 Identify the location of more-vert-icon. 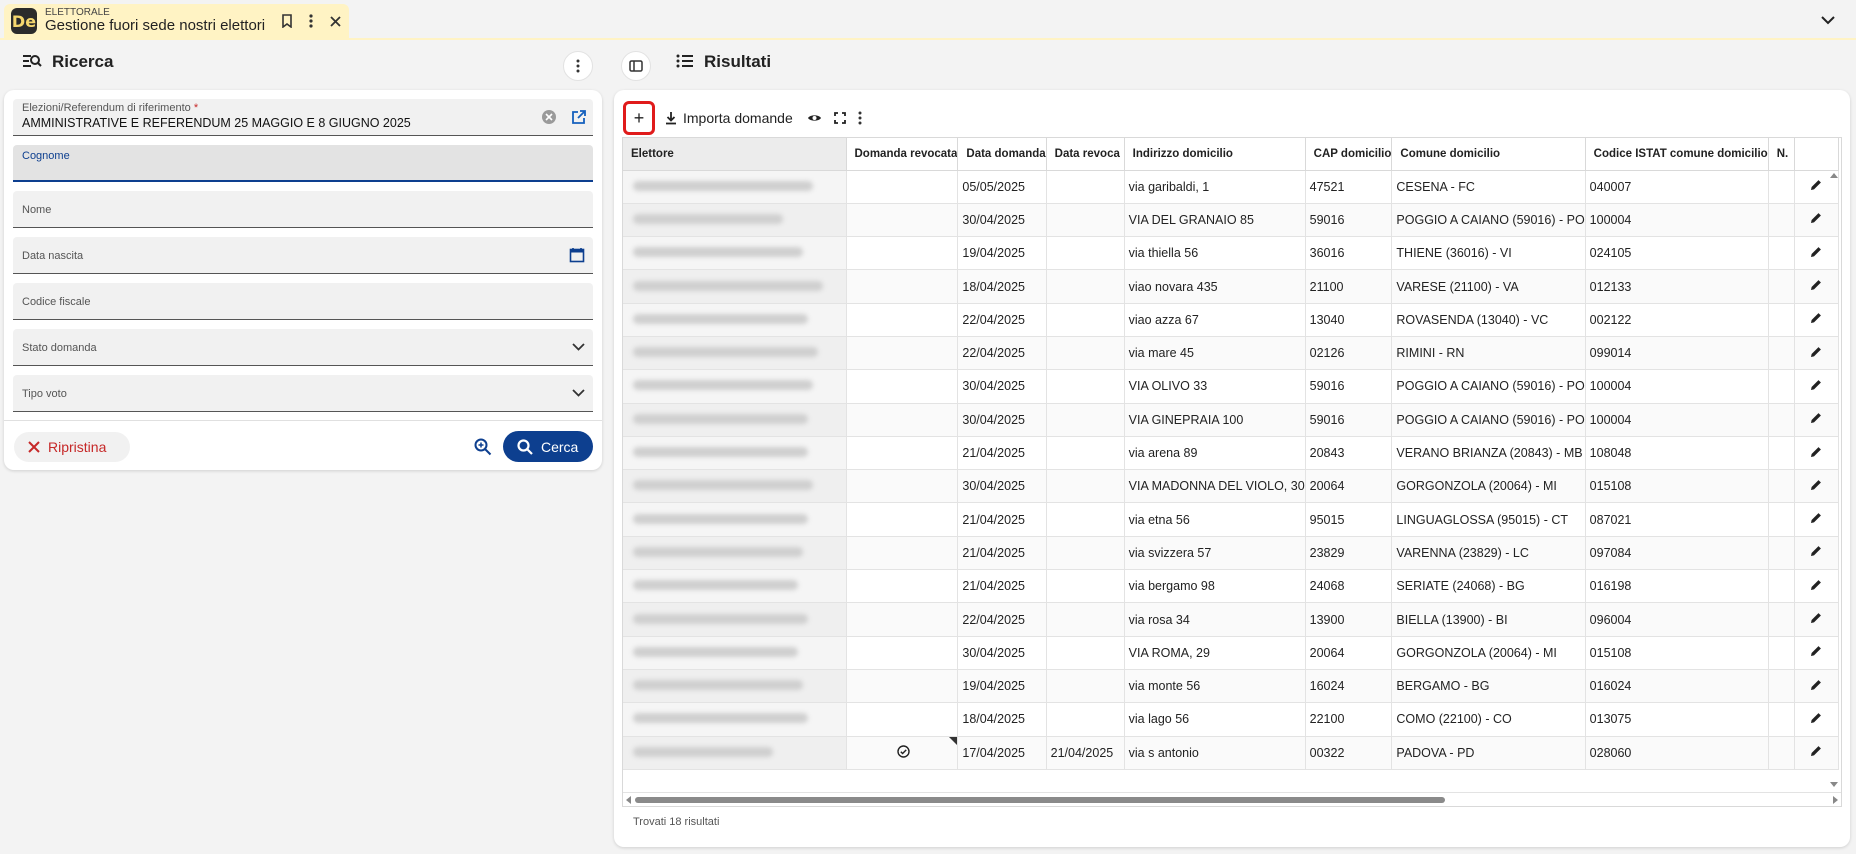
(311, 21).